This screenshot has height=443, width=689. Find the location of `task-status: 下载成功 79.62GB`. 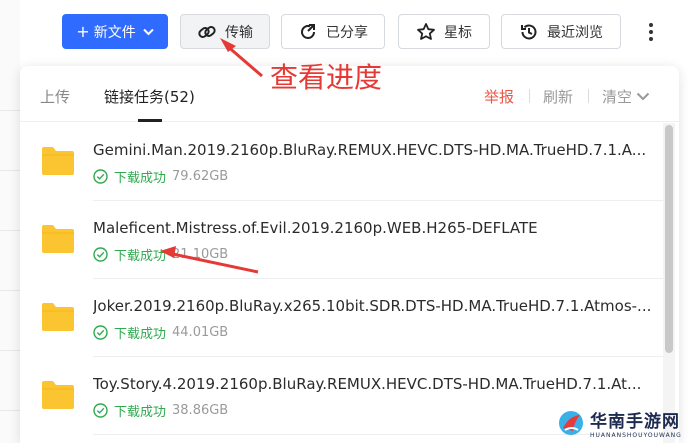

task-status: 下载成功 79.62GB is located at coordinates (160, 176).